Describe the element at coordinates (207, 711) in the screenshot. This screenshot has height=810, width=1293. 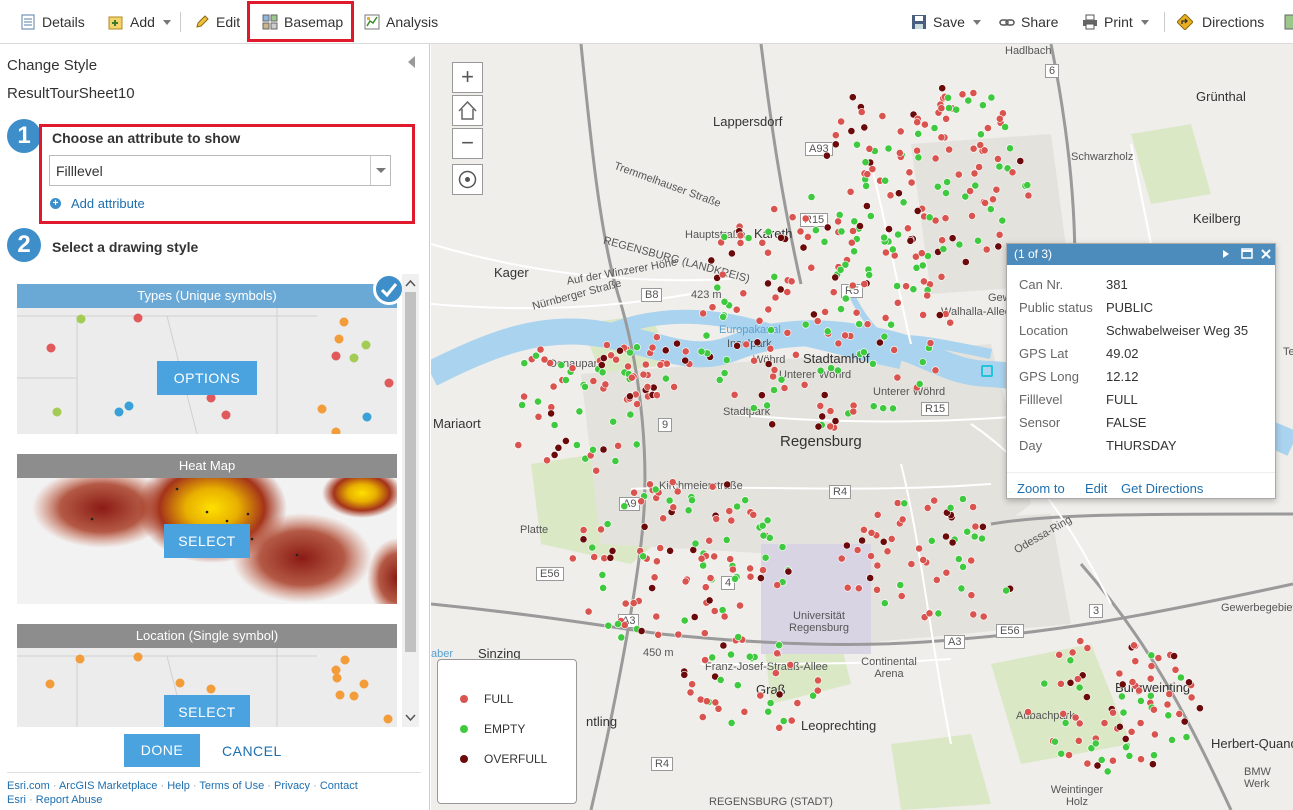
I see `select-location-button: SELECT` at that location.